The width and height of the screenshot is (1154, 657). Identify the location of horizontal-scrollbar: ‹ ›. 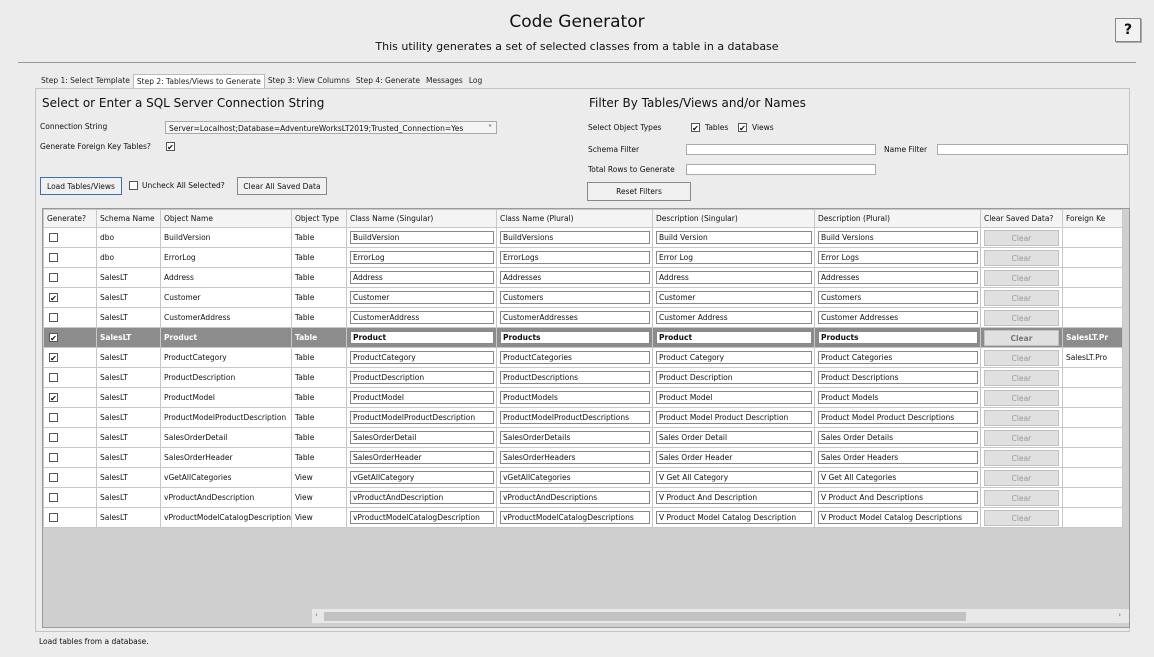
(720, 616).